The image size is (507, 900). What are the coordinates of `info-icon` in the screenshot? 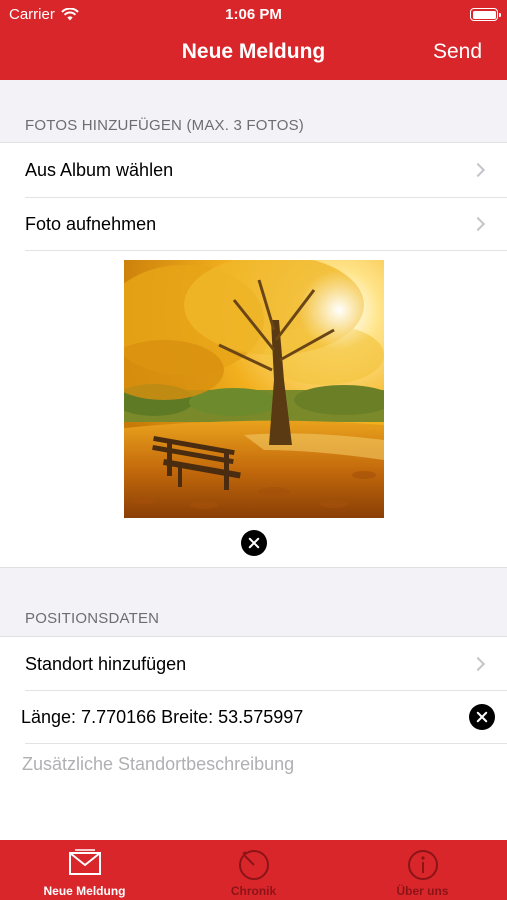 It's located at (422, 865).